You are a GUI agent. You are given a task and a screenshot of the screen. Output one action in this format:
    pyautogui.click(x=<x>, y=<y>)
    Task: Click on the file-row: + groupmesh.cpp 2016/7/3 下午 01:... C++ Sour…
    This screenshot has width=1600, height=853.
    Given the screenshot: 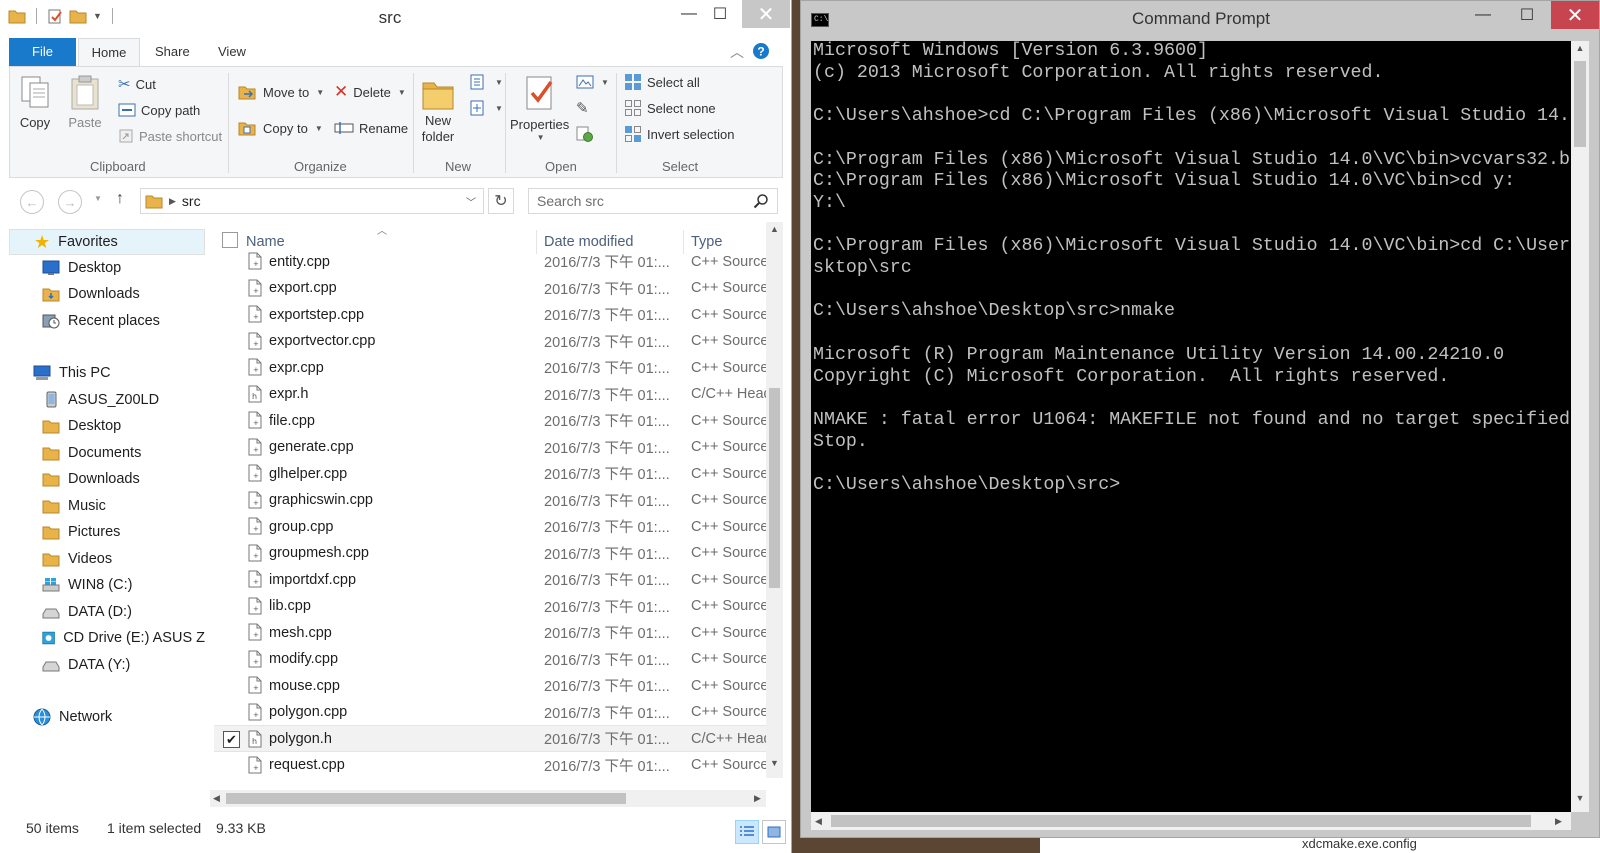 What is the action you would take?
    pyautogui.click(x=490, y=553)
    